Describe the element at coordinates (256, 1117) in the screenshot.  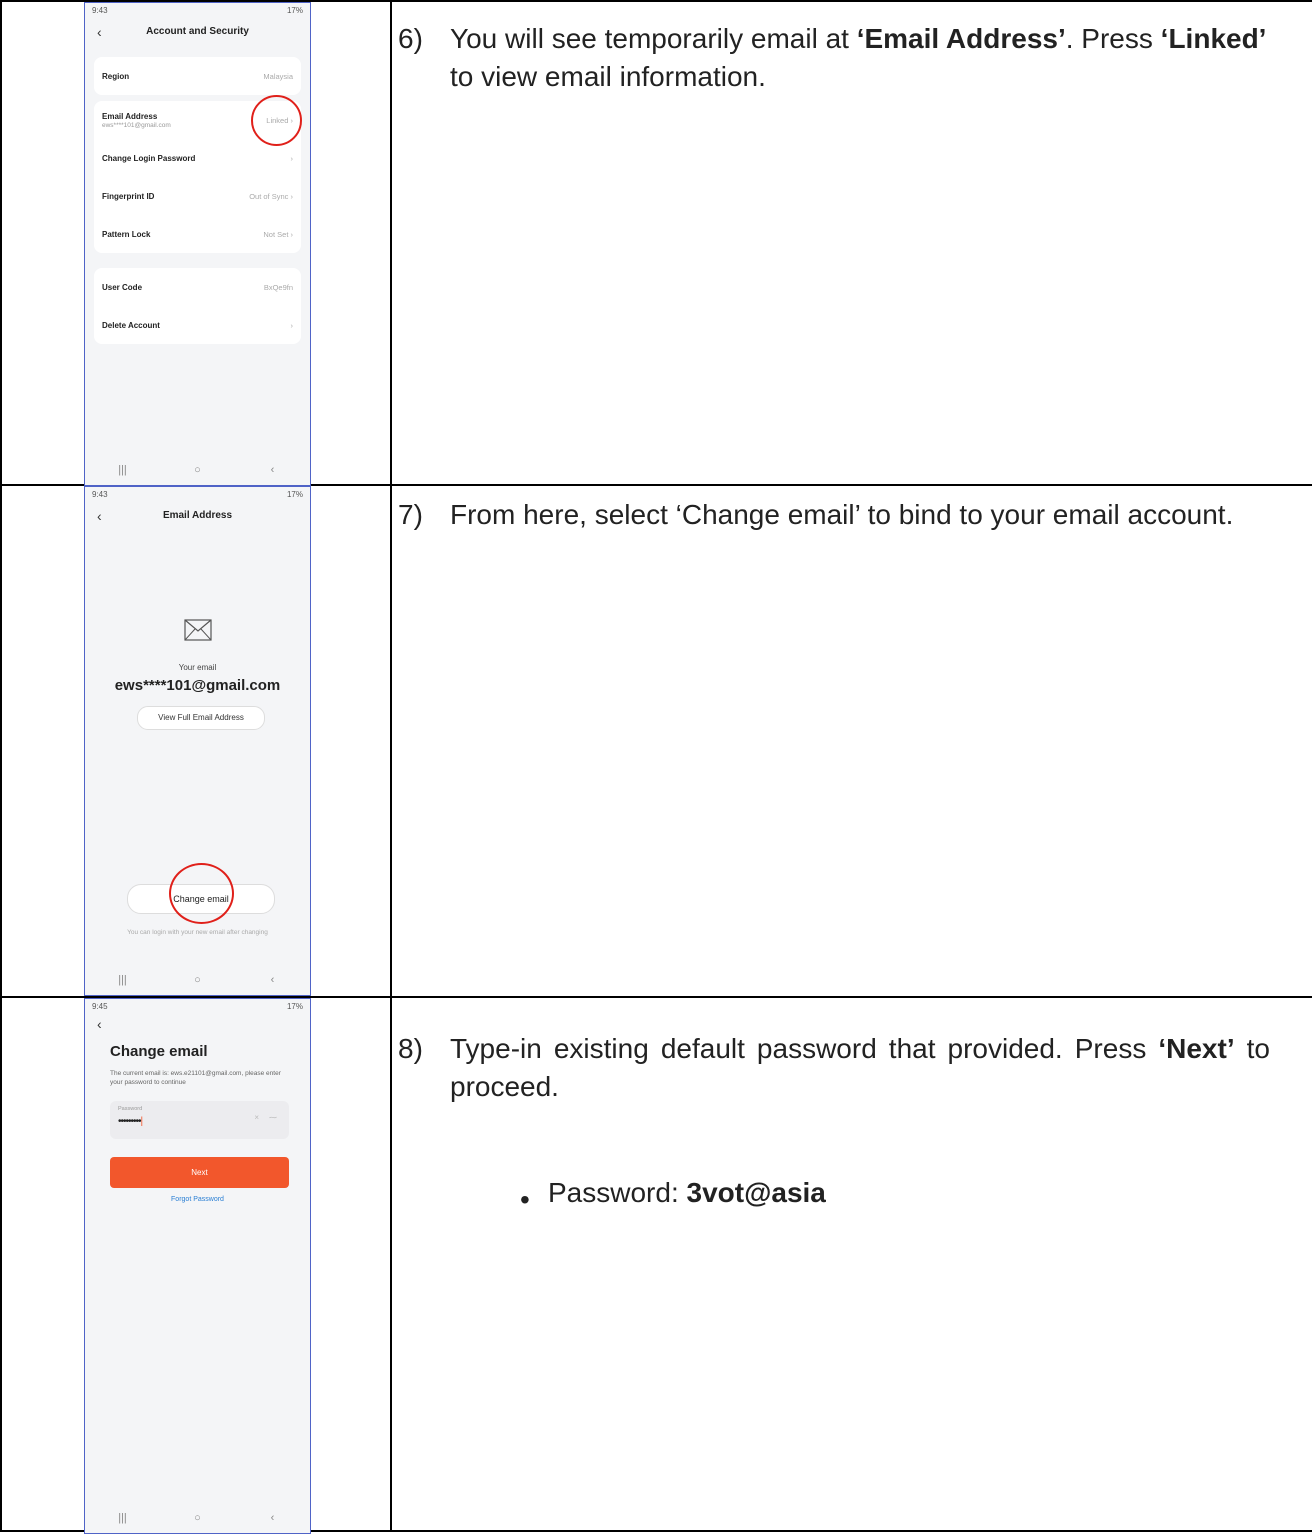
I see `clear-icon: ×` at that location.